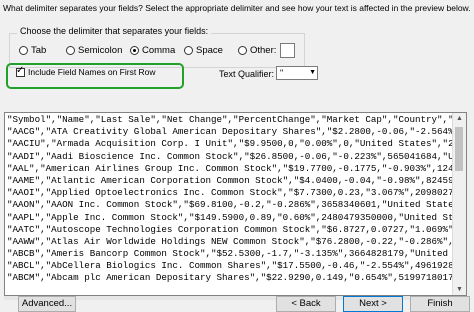 The image size is (474, 312). Describe the element at coordinates (287, 50) in the screenshot. I see `other-delimiter-input` at that location.